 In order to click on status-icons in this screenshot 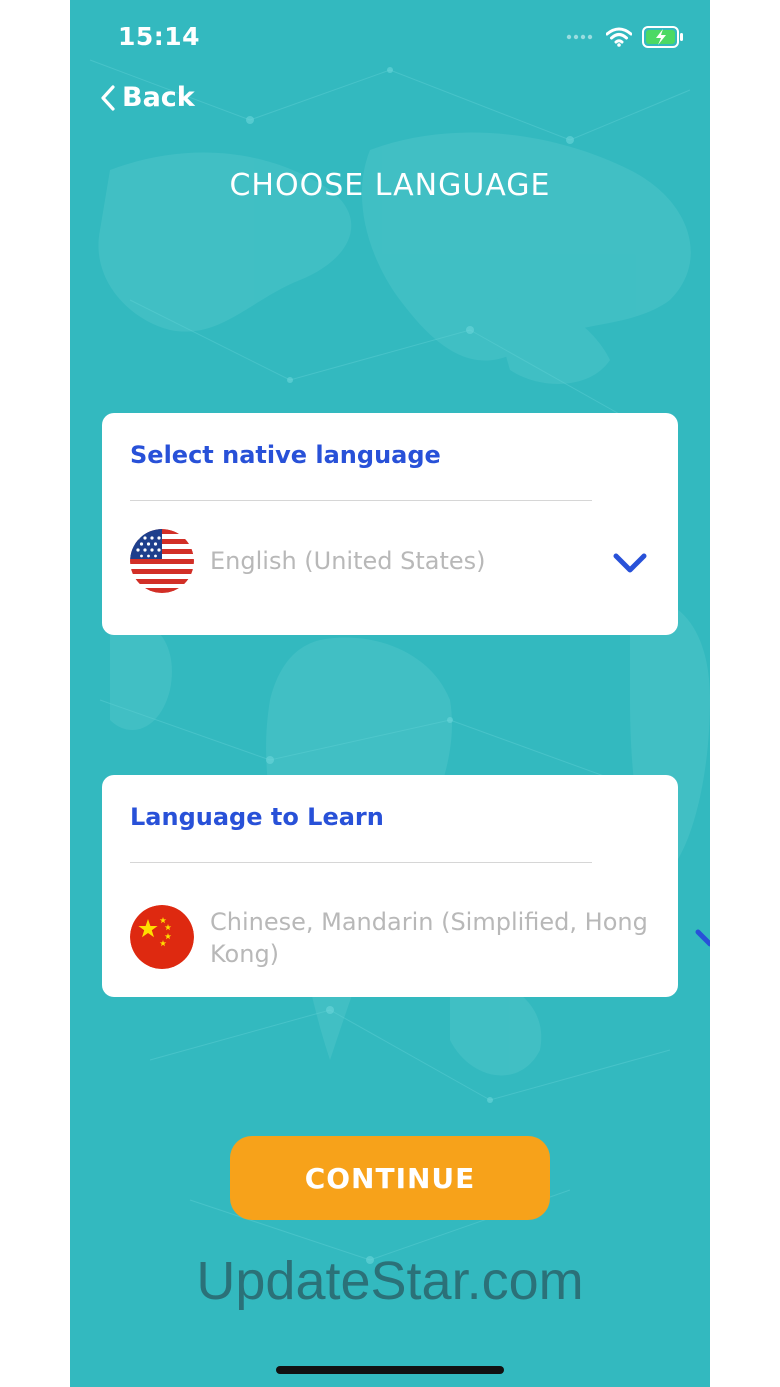, I will do `click(625, 37)`.